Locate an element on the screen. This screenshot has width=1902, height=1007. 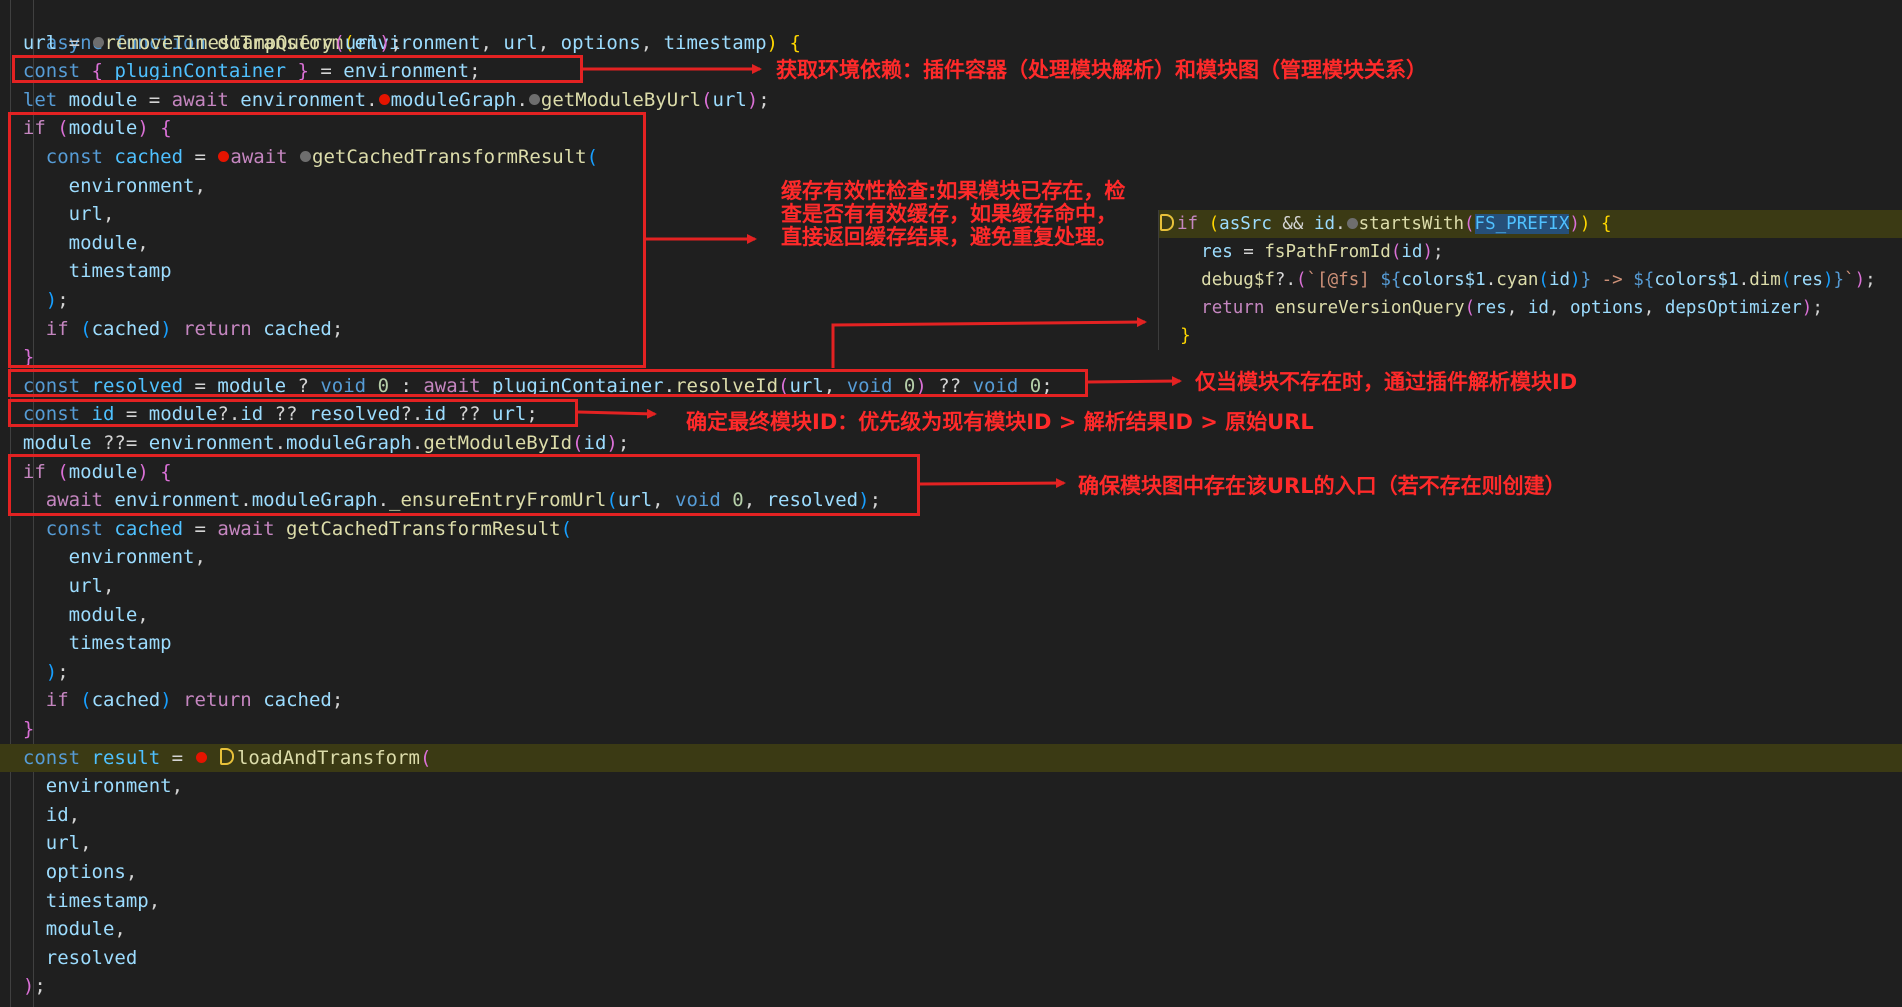
arrow-ensure-entry is located at coordinates (992, 483).